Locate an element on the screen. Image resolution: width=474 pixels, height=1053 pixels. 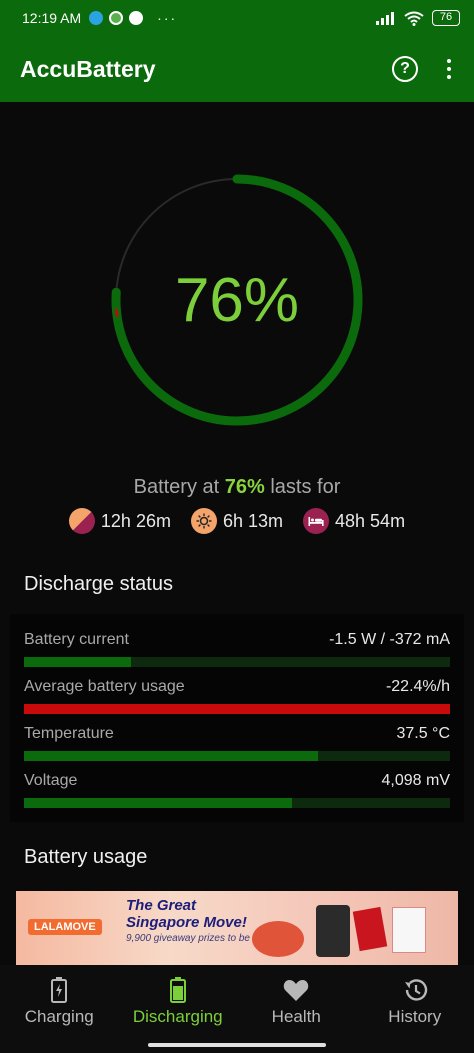
estimate-screen-on-value: 6h 13m is located at coordinates (253, 520).